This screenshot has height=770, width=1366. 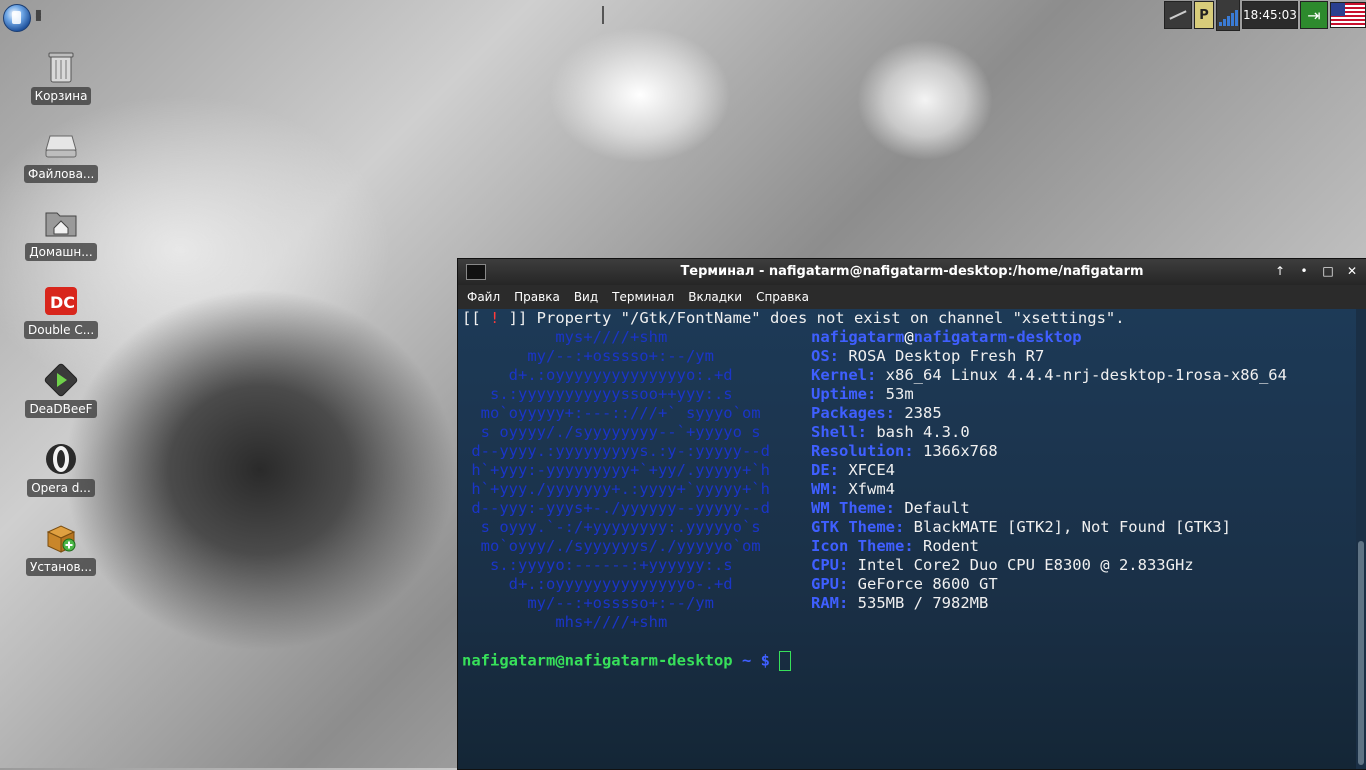 What do you see at coordinates (909, 337) in the screenshot?
I see `at-sign: @` at bounding box center [909, 337].